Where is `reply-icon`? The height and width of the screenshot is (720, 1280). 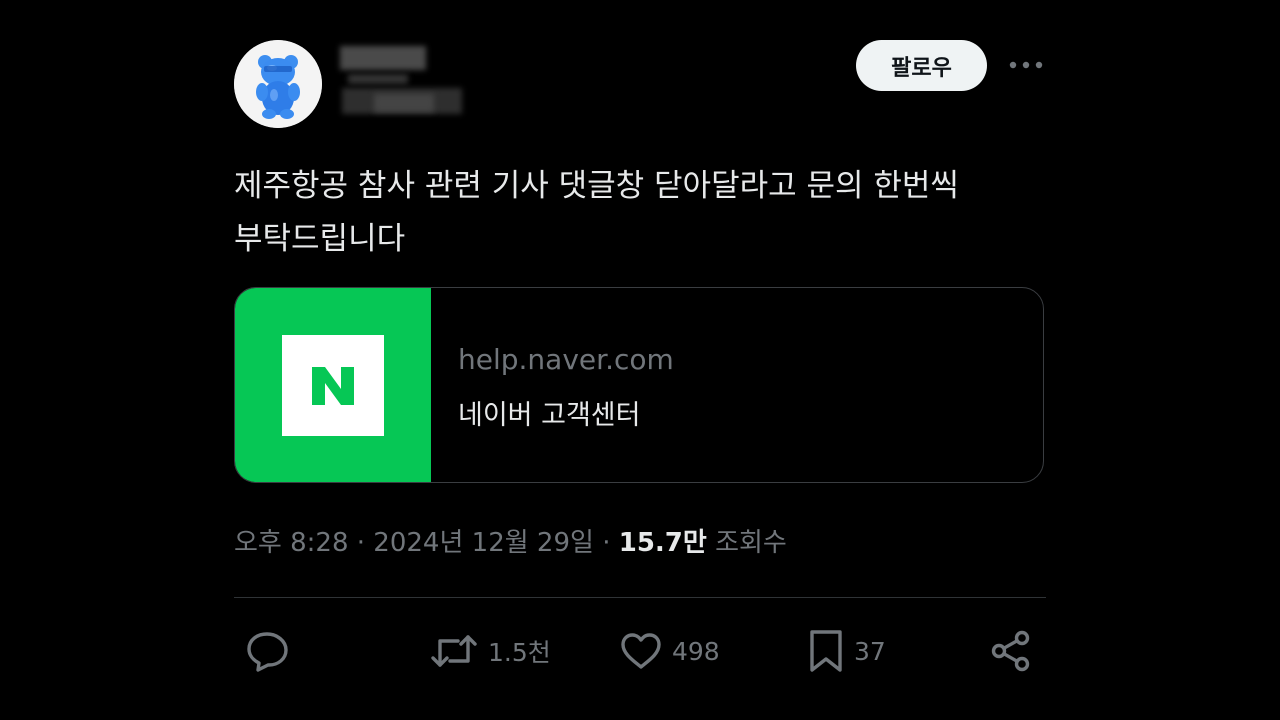 reply-icon is located at coordinates (267, 652).